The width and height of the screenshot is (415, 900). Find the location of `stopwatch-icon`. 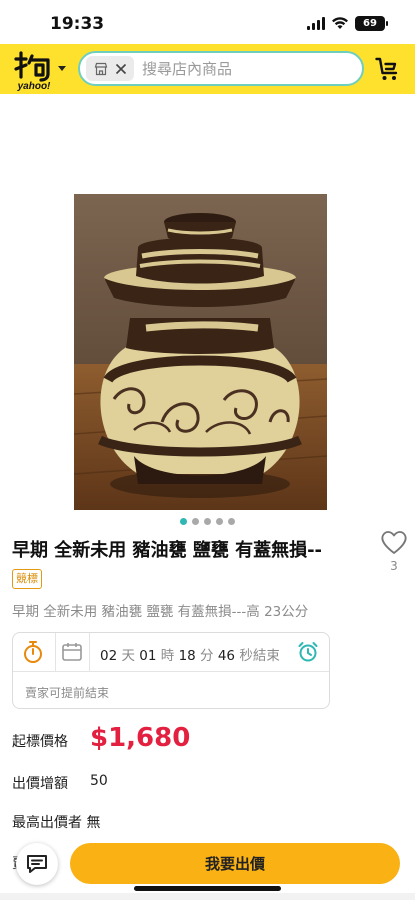

stopwatch-icon is located at coordinates (33, 652).